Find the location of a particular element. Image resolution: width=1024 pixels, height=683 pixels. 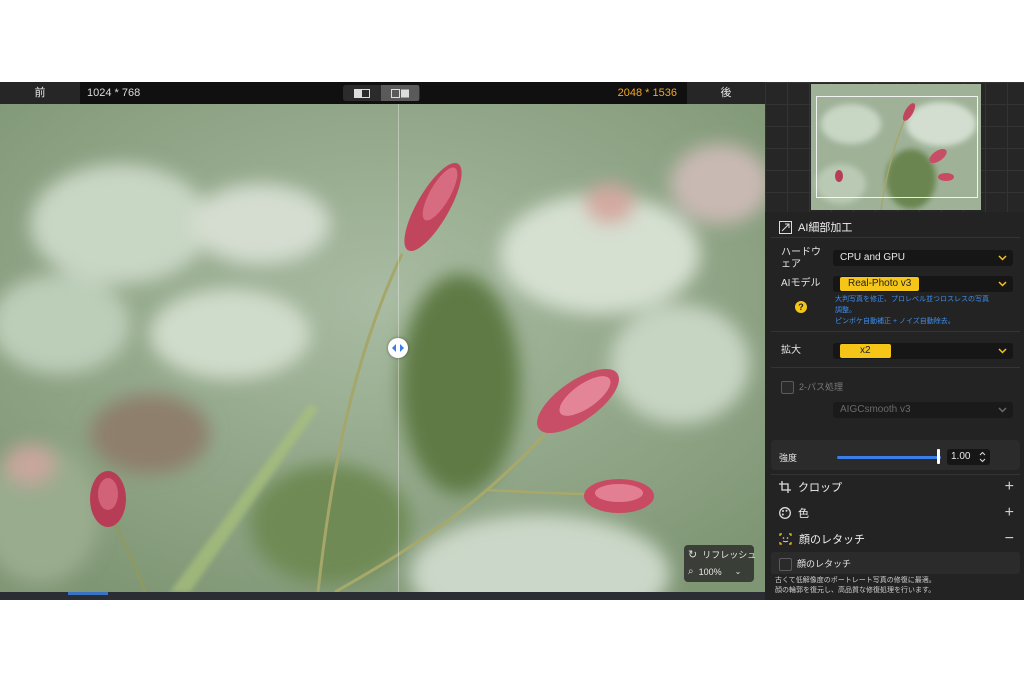

timeline-strip is located at coordinates (382, 596).